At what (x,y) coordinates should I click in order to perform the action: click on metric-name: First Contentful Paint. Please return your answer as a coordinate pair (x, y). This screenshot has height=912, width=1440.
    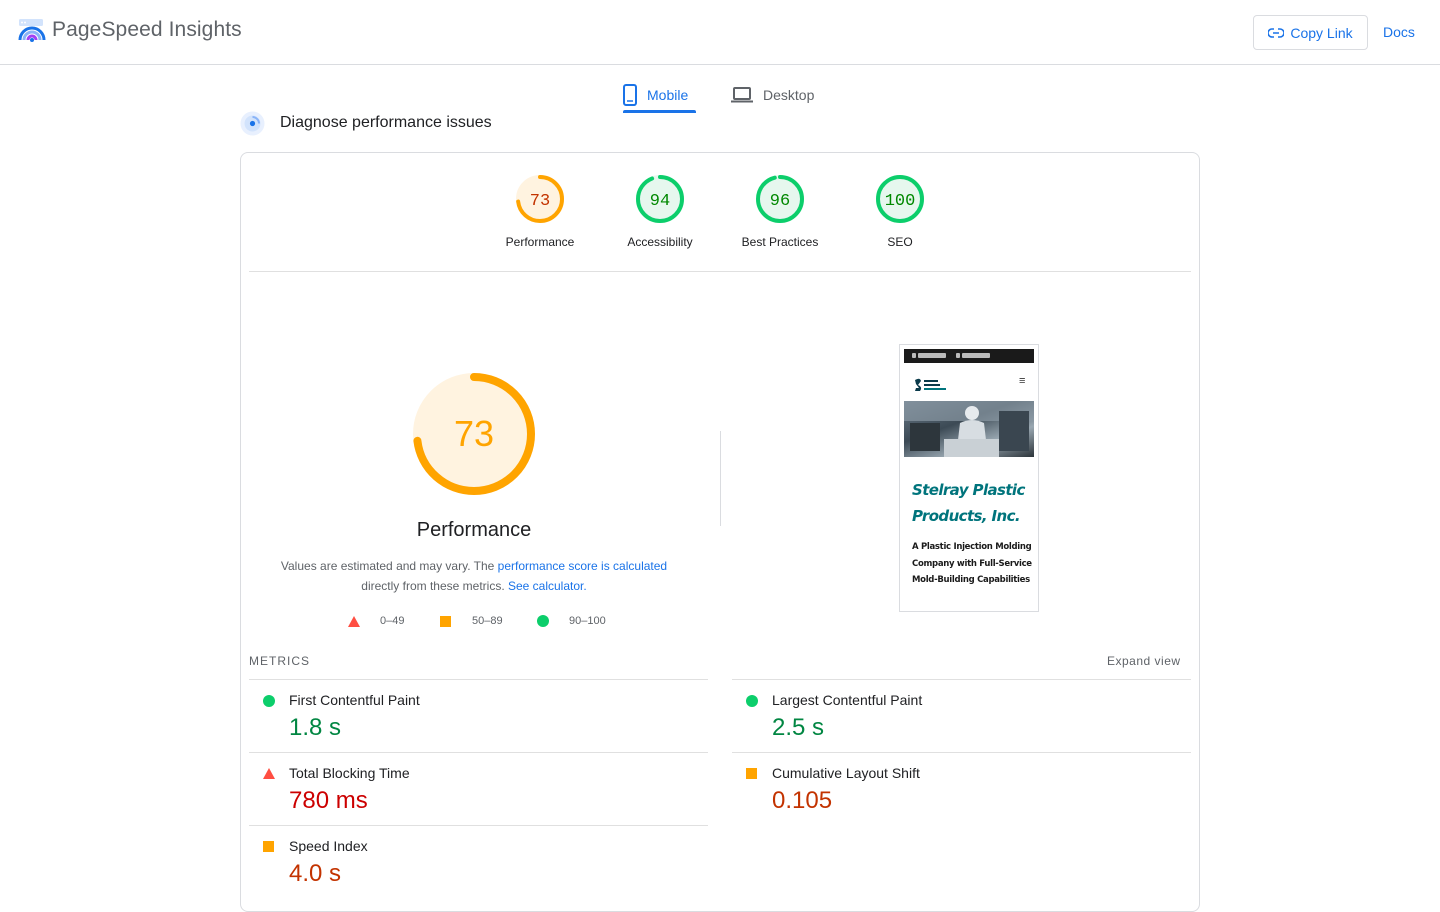
    Looking at the image, I should click on (354, 700).